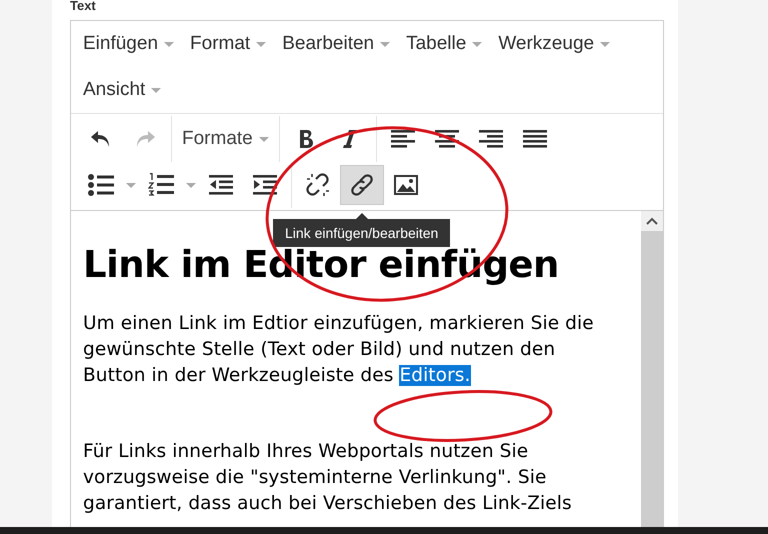  Describe the element at coordinates (101, 185) in the screenshot. I see `bullet-list-icon` at that location.